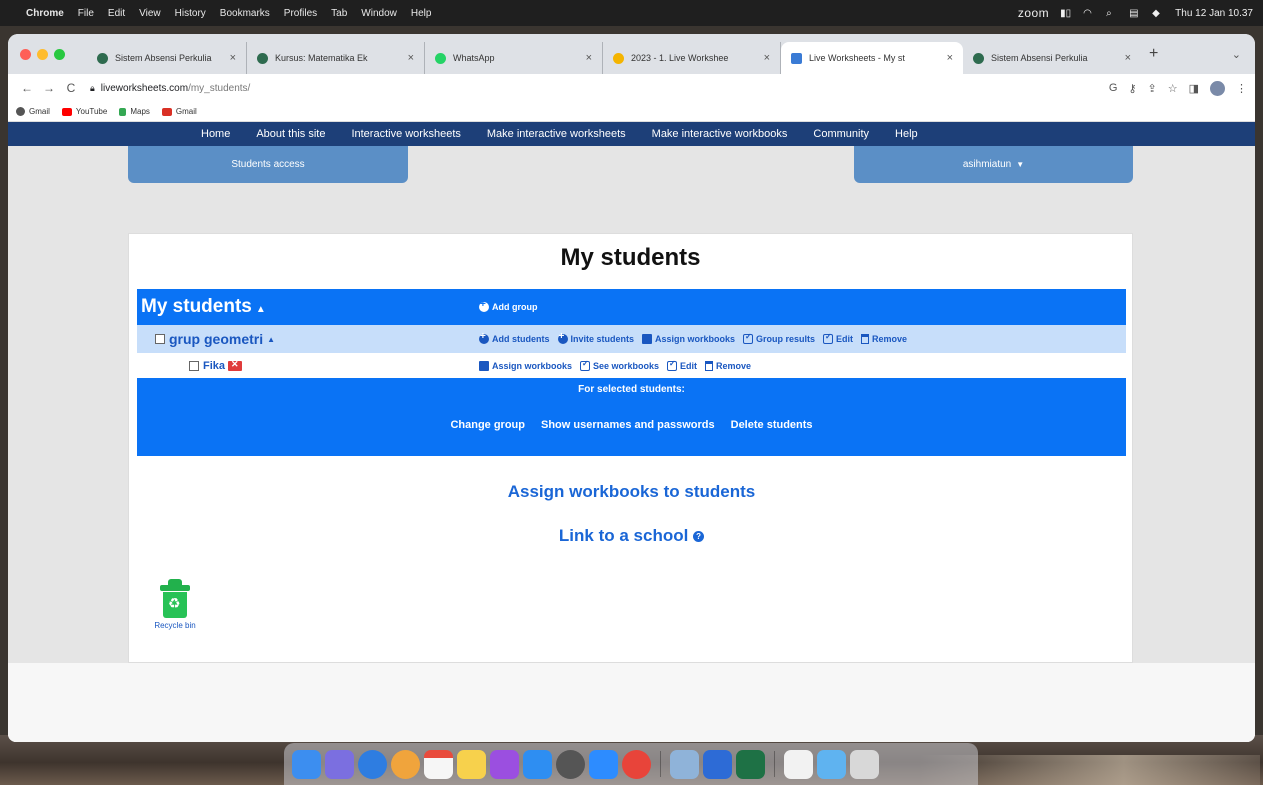  What do you see at coordinates (59, 54) in the screenshot?
I see `fullscreen-window-button` at bounding box center [59, 54].